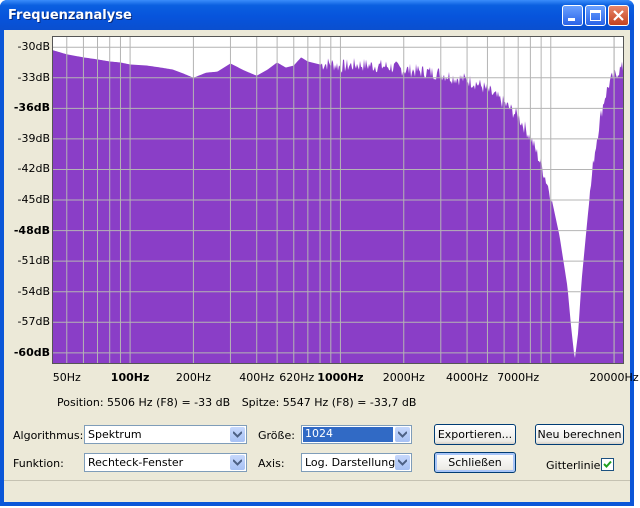  What do you see at coordinates (34, 322) in the screenshot?
I see `y-tick-label: -57dB` at bounding box center [34, 322].